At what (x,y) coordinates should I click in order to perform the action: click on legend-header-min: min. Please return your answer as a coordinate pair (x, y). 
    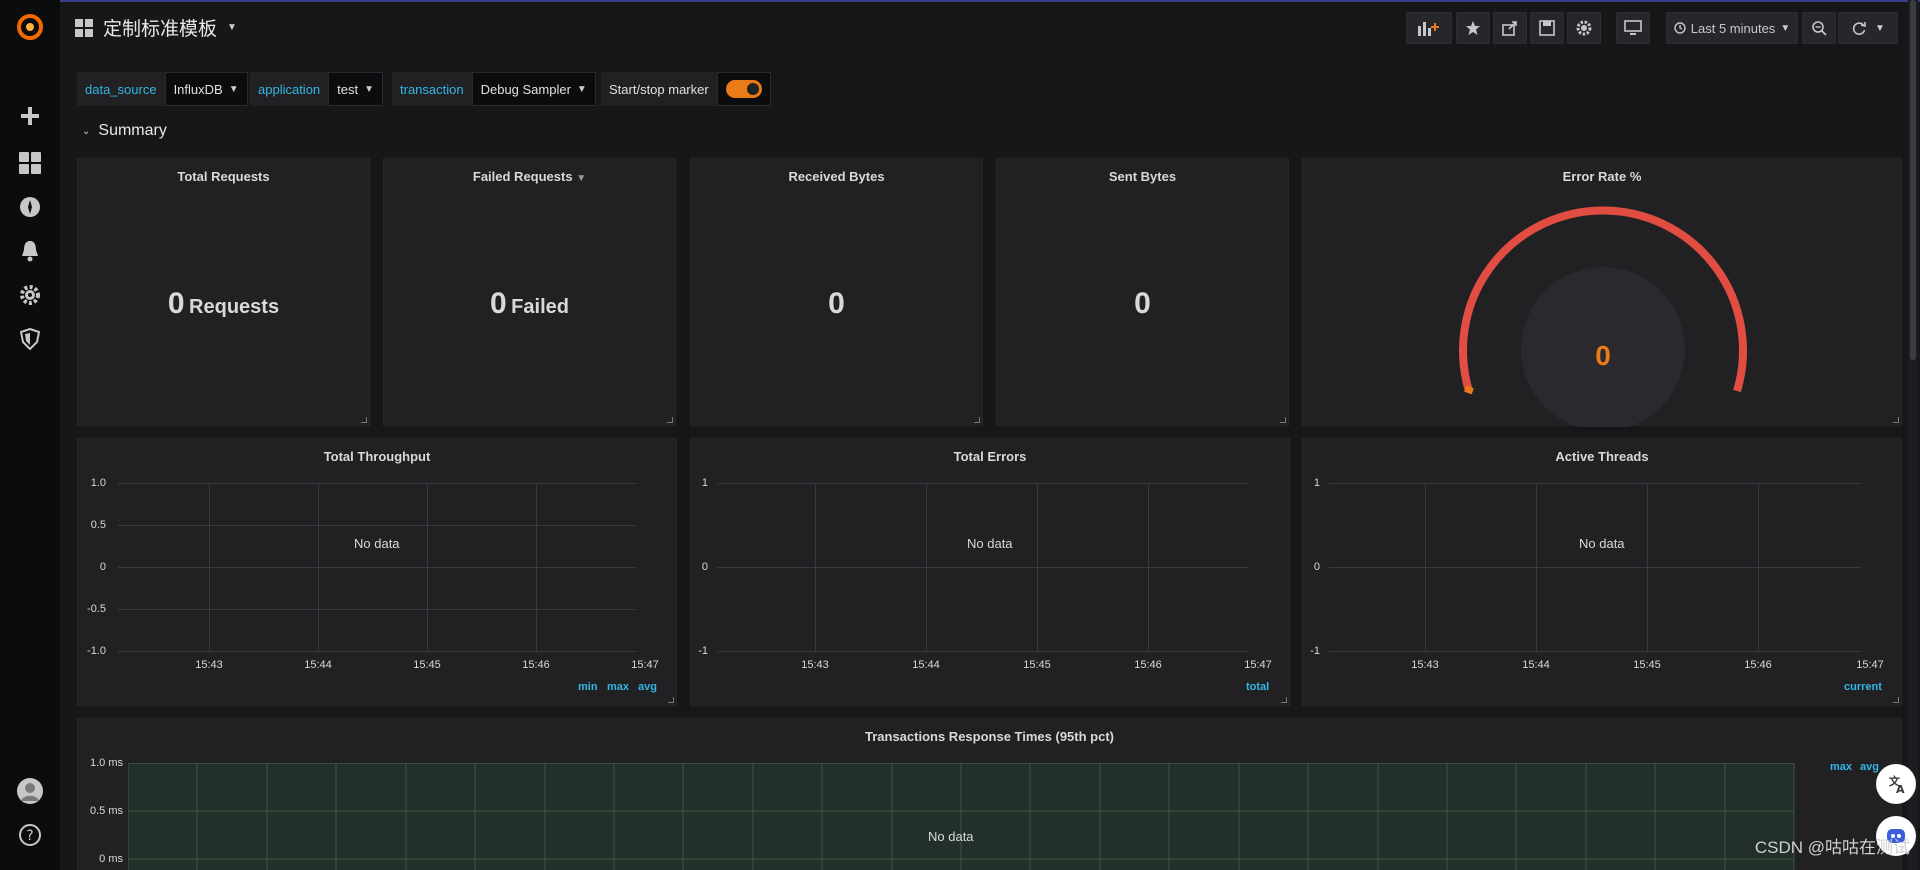
    Looking at the image, I should click on (588, 687).